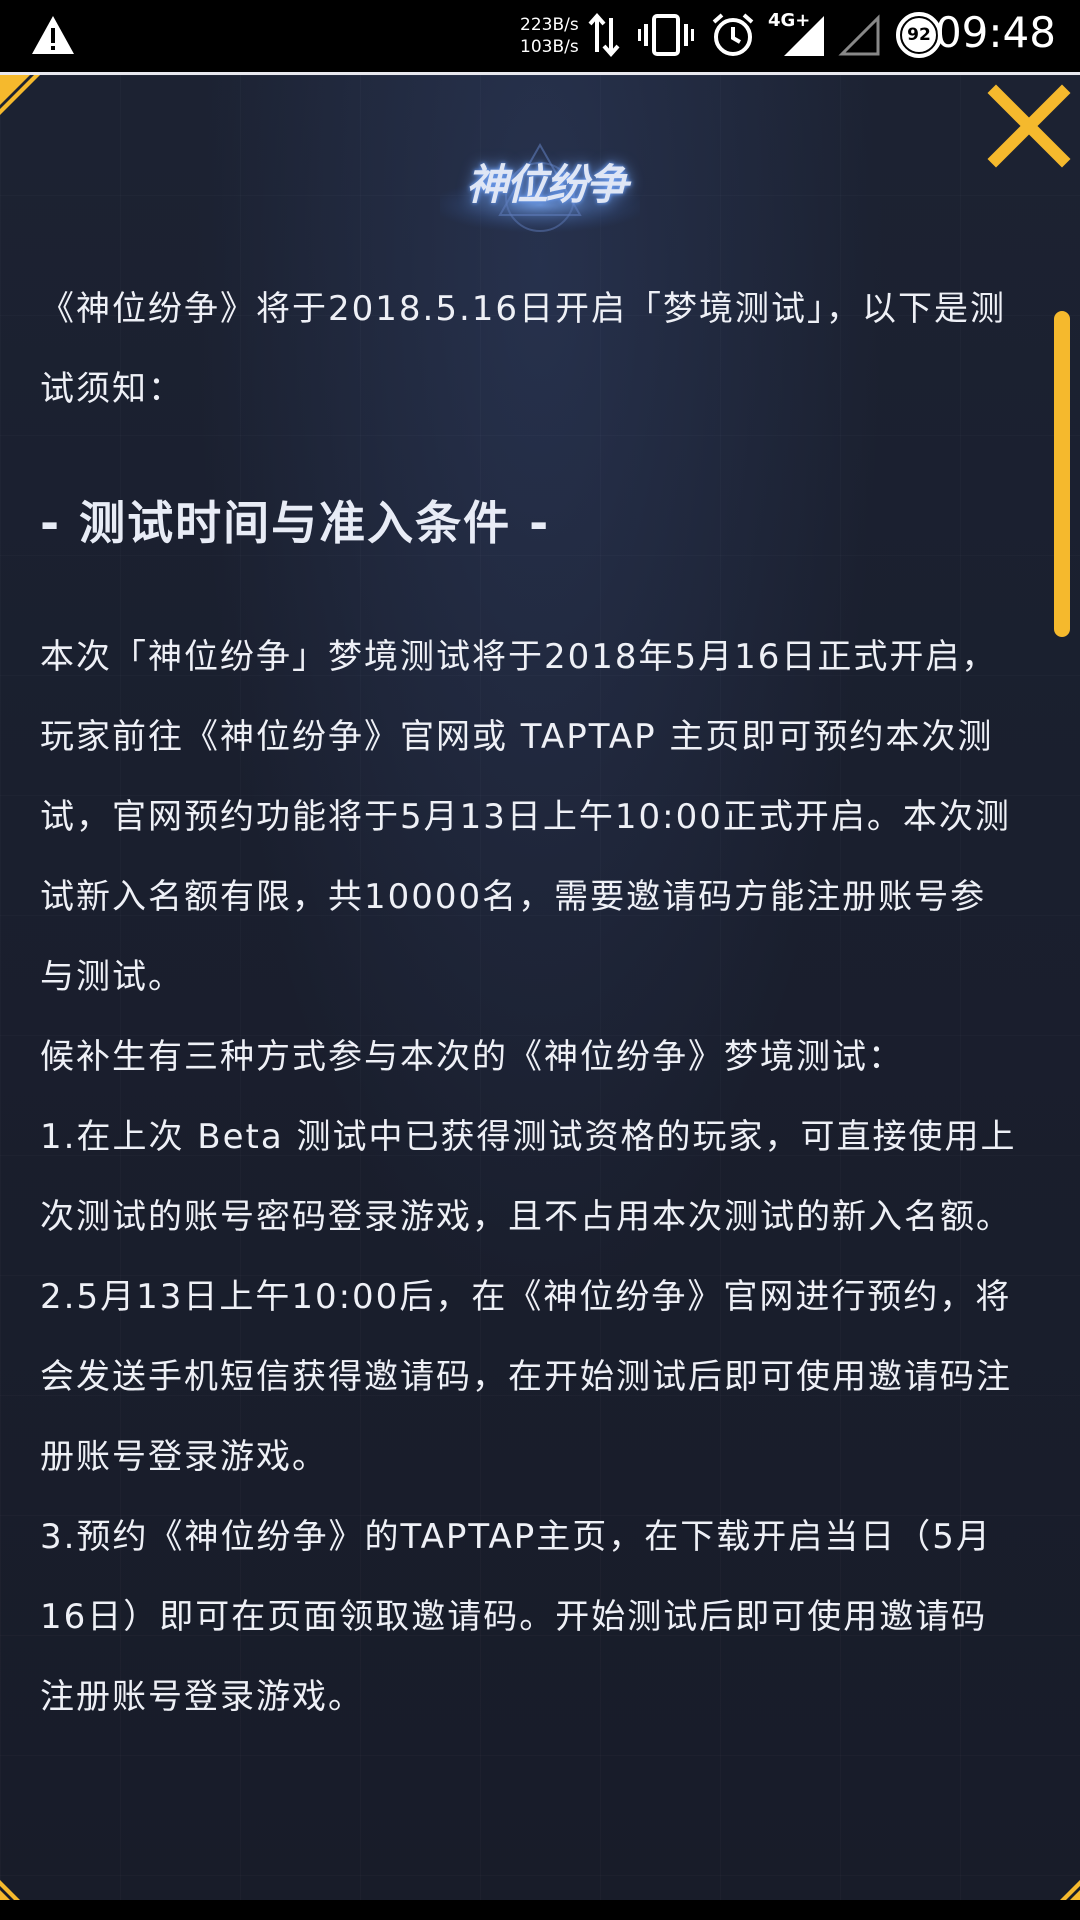 This screenshot has width=1080, height=1920. Describe the element at coordinates (20, 95) in the screenshot. I see `corner-decoration-icon` at that location.